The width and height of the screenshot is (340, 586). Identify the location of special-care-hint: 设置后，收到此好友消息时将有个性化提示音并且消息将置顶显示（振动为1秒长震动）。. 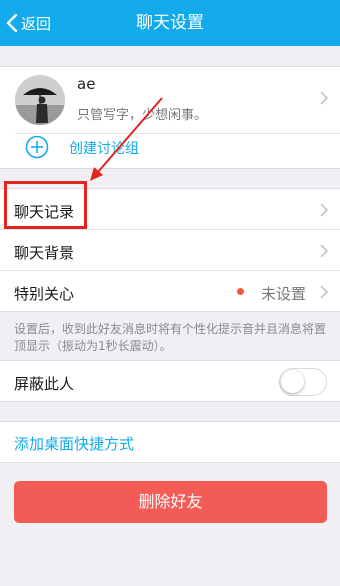
(170, 337).